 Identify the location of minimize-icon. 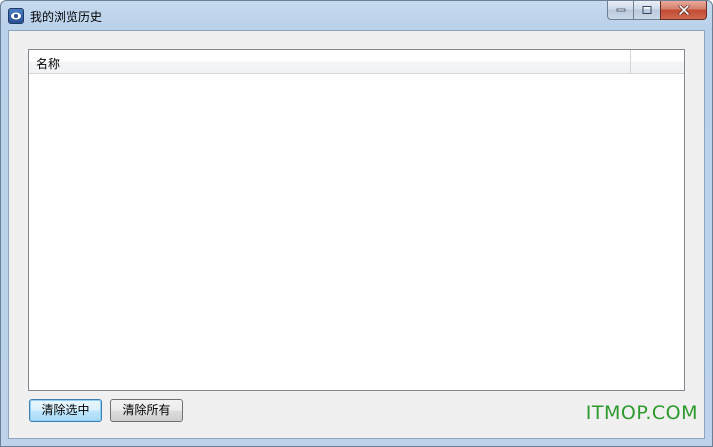
(620, 10).